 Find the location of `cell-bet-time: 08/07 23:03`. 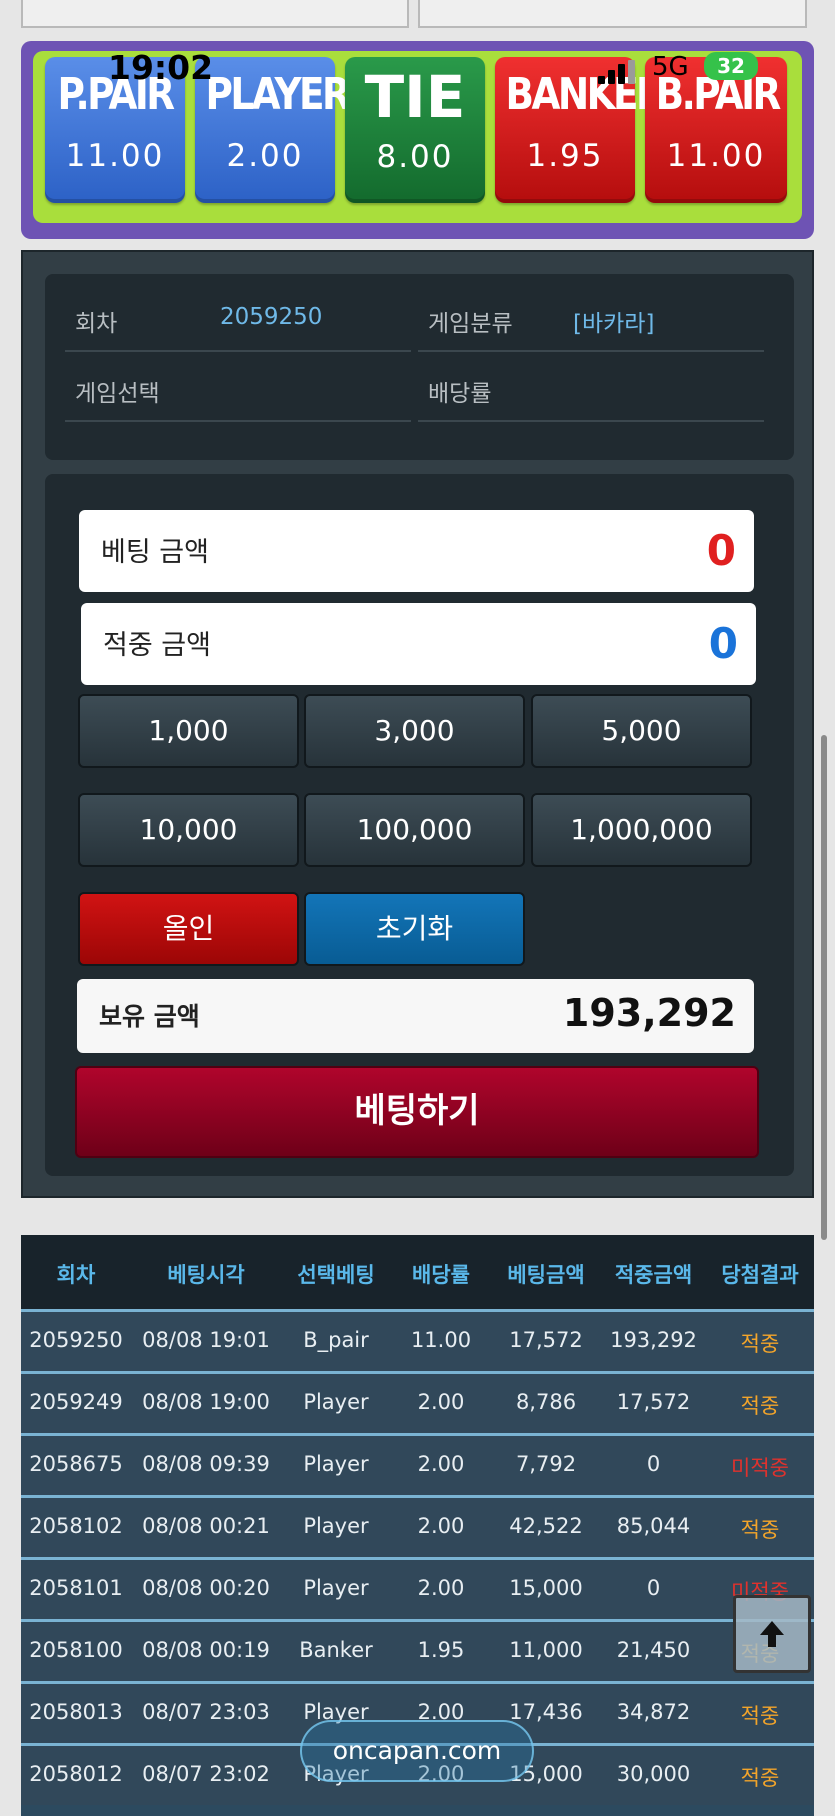

cell-bet-time: 08/07 23:03 is located at coordinates (206, 1712).